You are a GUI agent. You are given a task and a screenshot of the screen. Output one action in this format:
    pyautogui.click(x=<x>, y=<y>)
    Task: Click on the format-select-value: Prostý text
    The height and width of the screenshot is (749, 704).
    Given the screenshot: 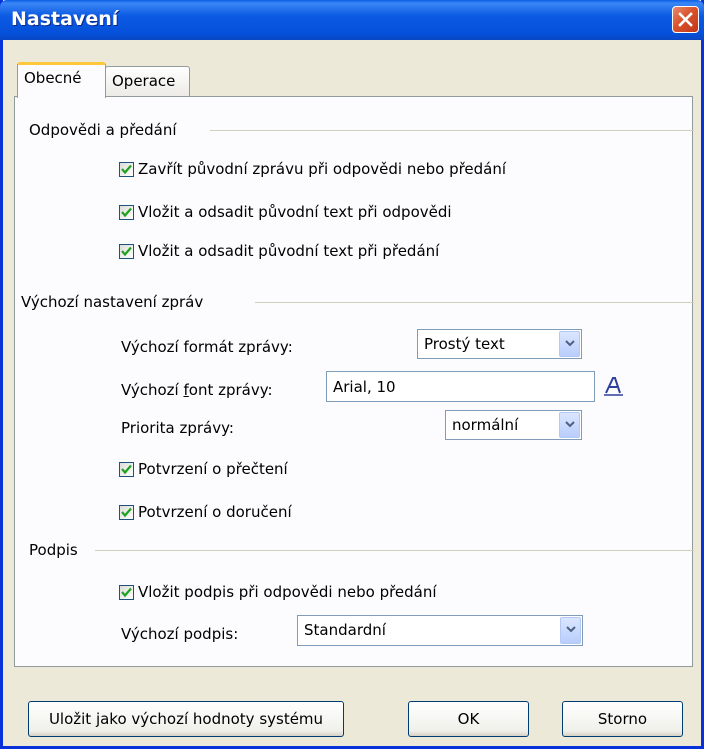 What is the action you would take?
    pyautogui.click(x=464, y=344)
    